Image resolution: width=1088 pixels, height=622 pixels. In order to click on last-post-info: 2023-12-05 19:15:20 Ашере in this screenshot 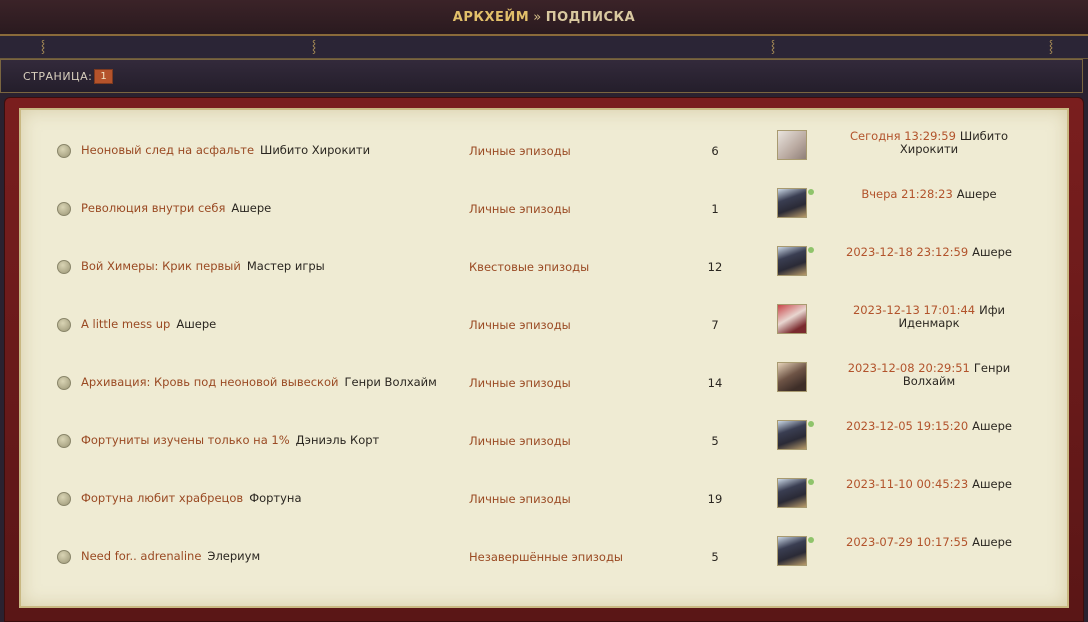, I will do `click(929, 426)`.